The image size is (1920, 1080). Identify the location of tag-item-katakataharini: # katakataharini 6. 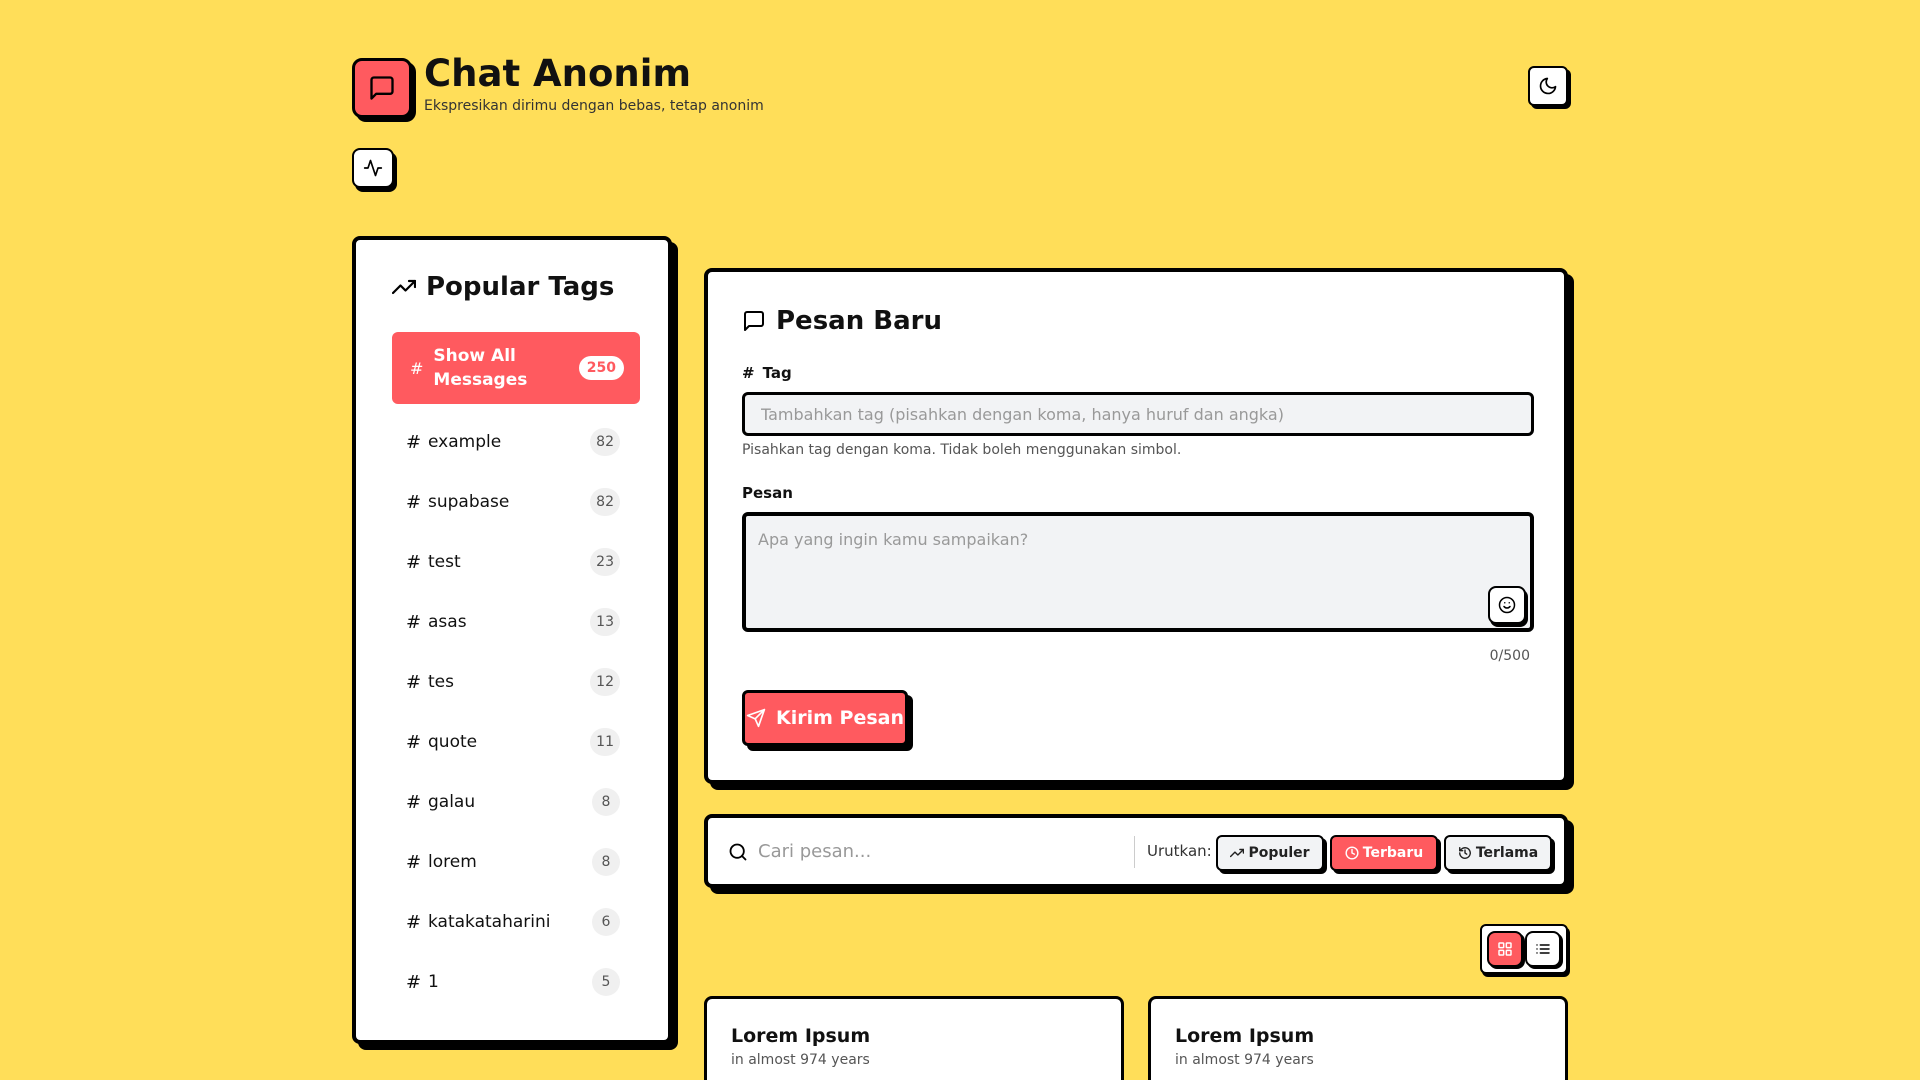
(516, 922).